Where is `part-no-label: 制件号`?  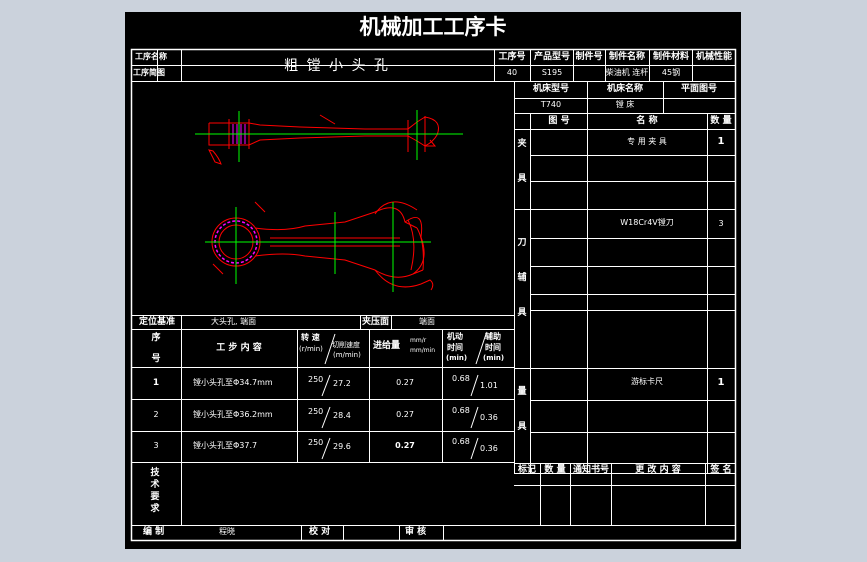 part-no-label: 制件号 is located at coordinates (589, 57).